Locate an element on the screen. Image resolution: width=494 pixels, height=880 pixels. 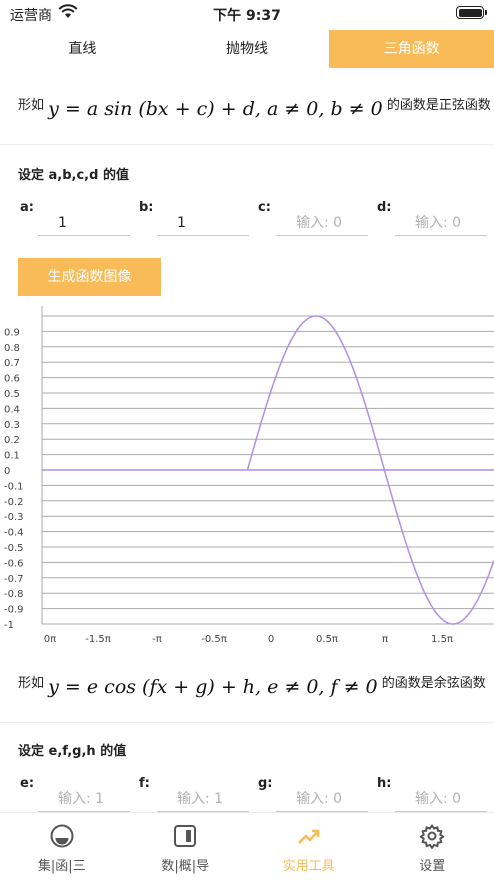
x-tick-label: π is located at coordinates (385, 639).